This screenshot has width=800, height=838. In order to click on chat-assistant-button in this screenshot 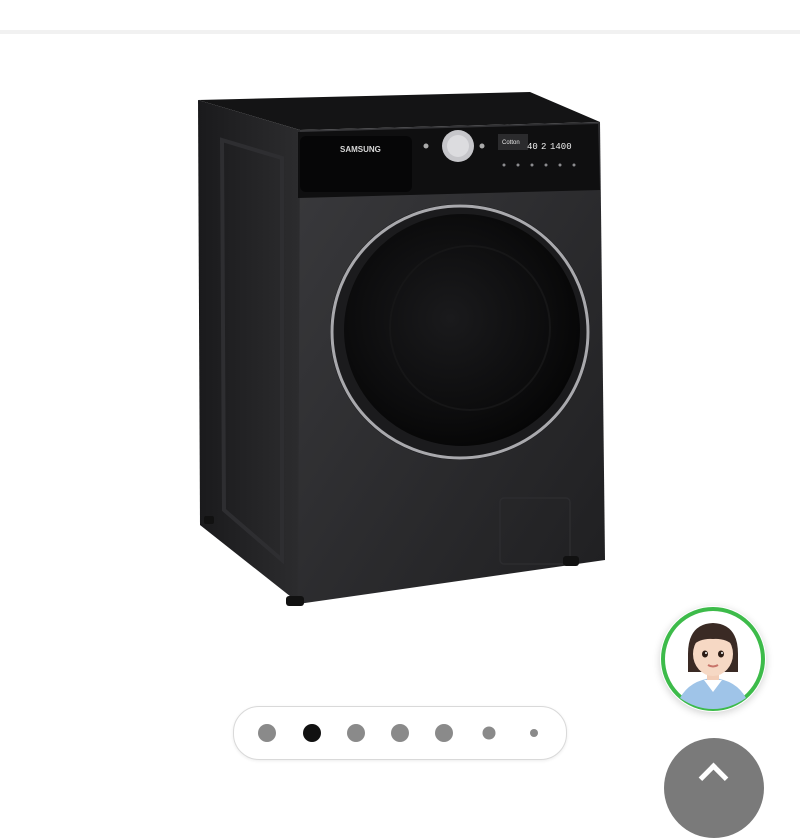, I will do `click(713, 659)`.